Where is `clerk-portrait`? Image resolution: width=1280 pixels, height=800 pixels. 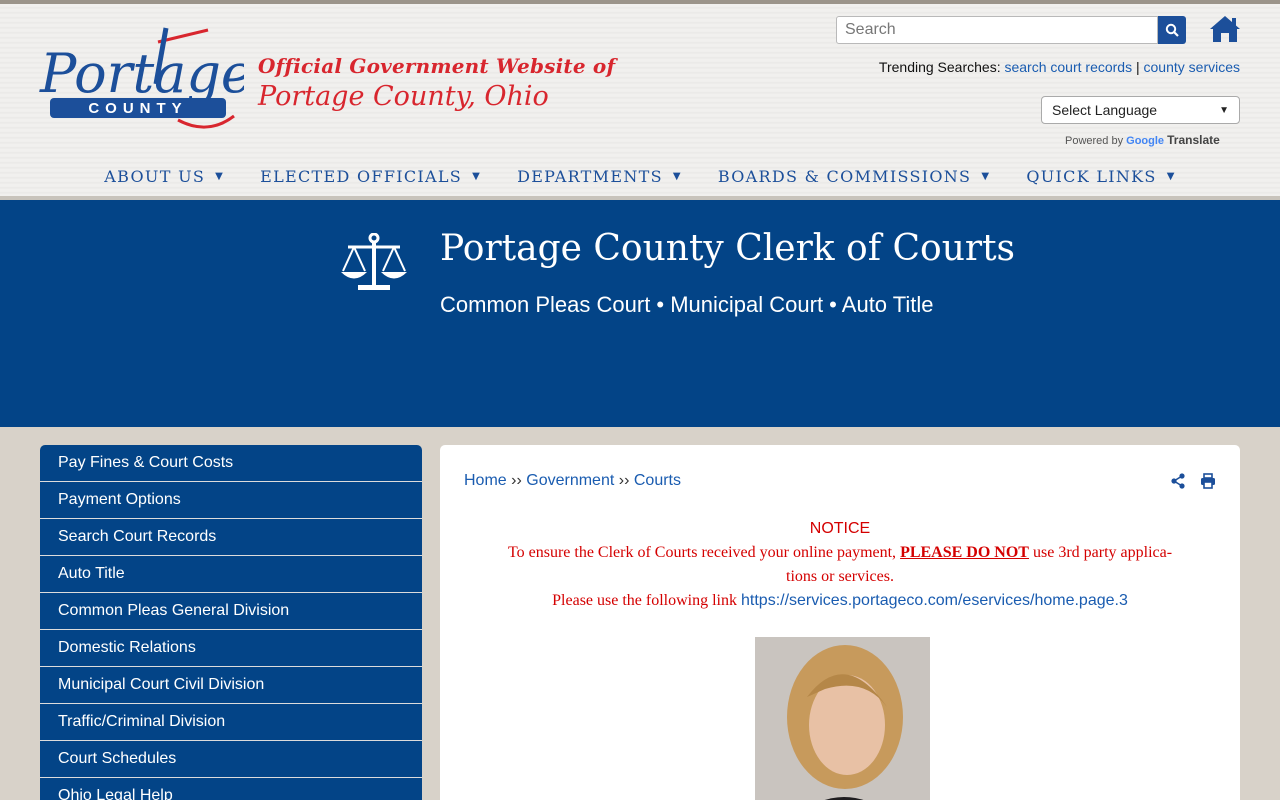
clerk-portrait is located at coordinates (842, 718).